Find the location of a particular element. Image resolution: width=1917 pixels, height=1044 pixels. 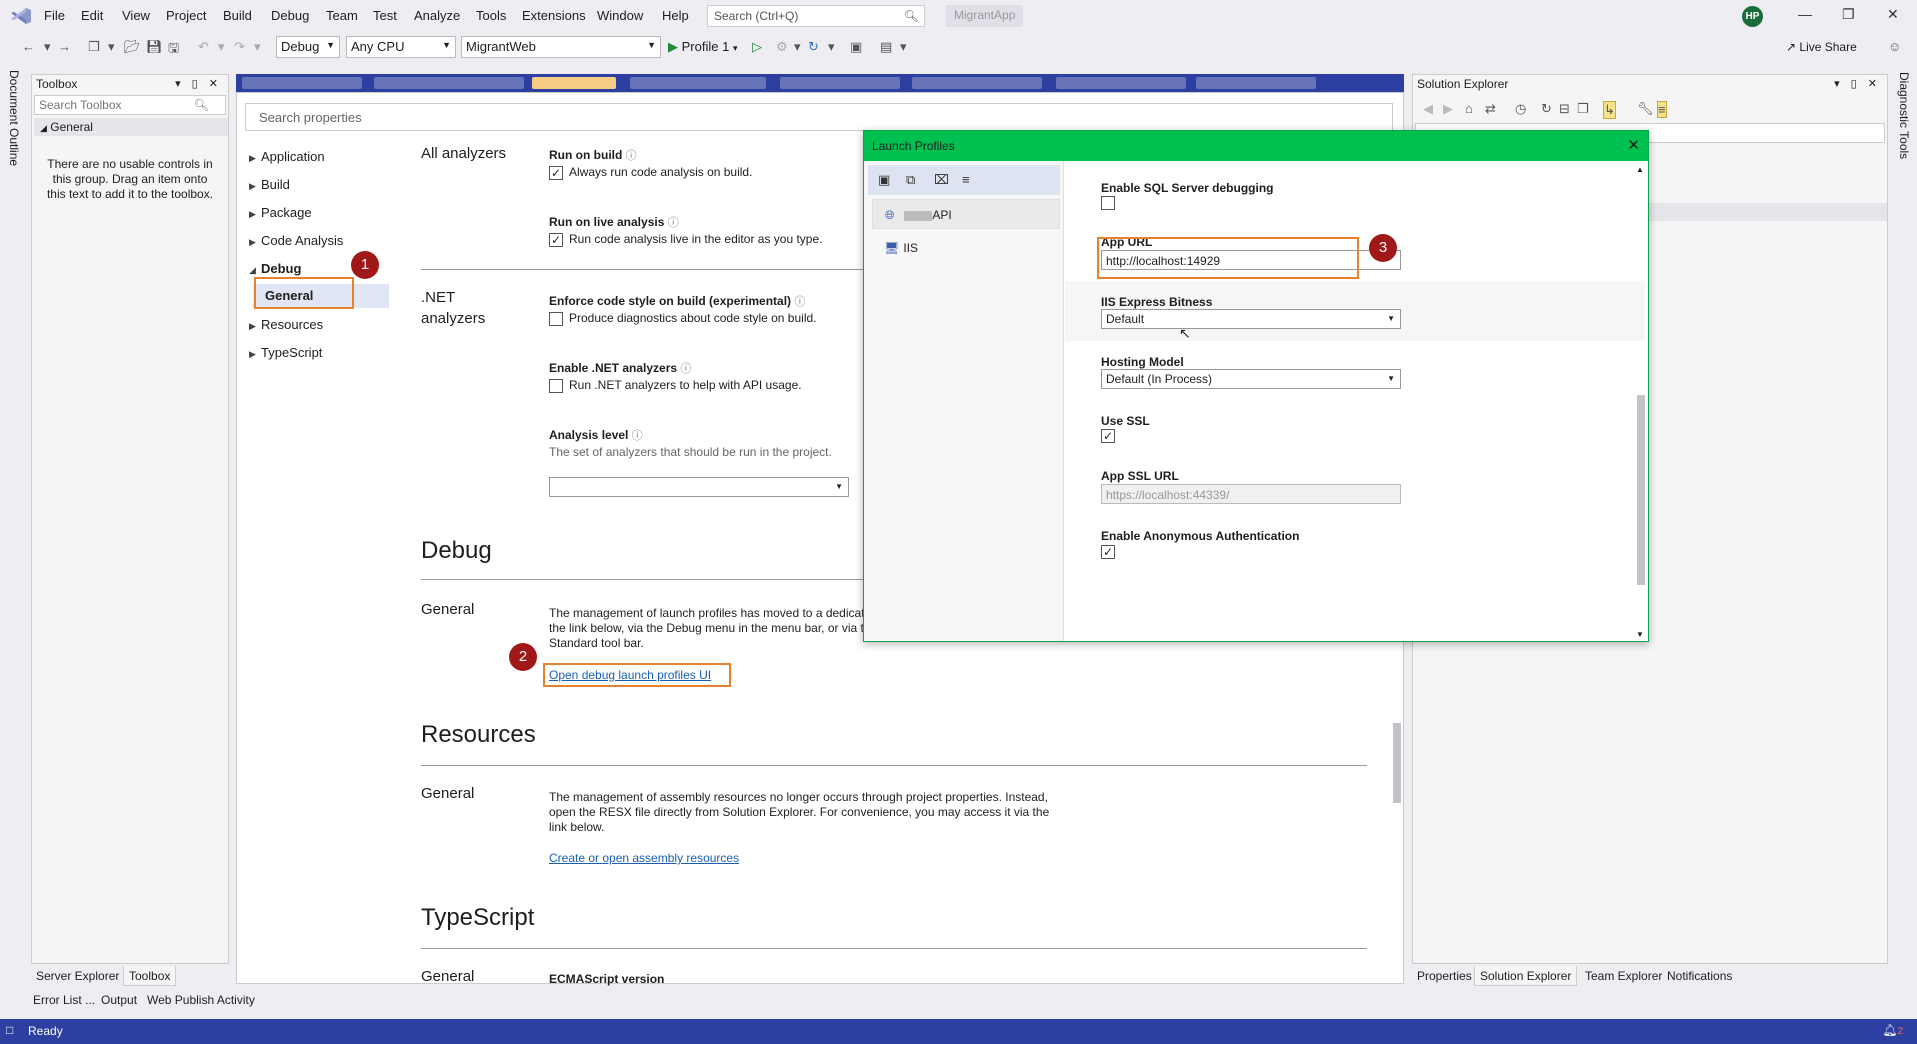

copy-profile-icon: ⧉ is located at coordinates (910, 180).